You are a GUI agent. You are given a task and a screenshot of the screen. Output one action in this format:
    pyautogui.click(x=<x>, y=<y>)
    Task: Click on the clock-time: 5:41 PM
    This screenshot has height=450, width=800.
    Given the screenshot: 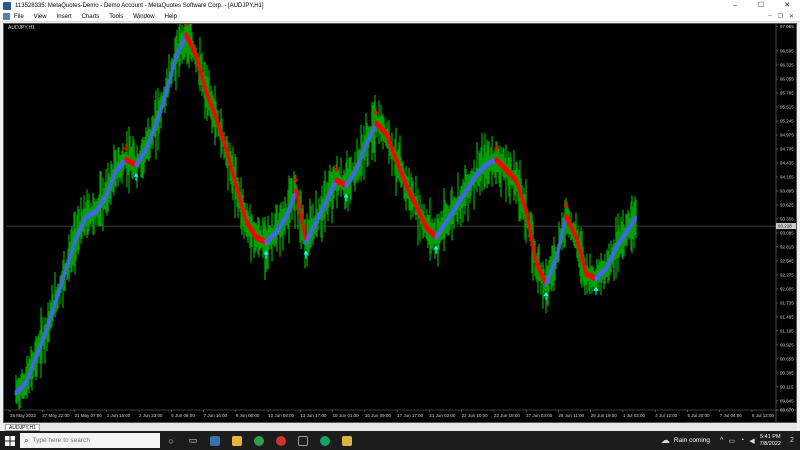 What is the action you would take?
    pyautogui.click(x=770, y=436)
    